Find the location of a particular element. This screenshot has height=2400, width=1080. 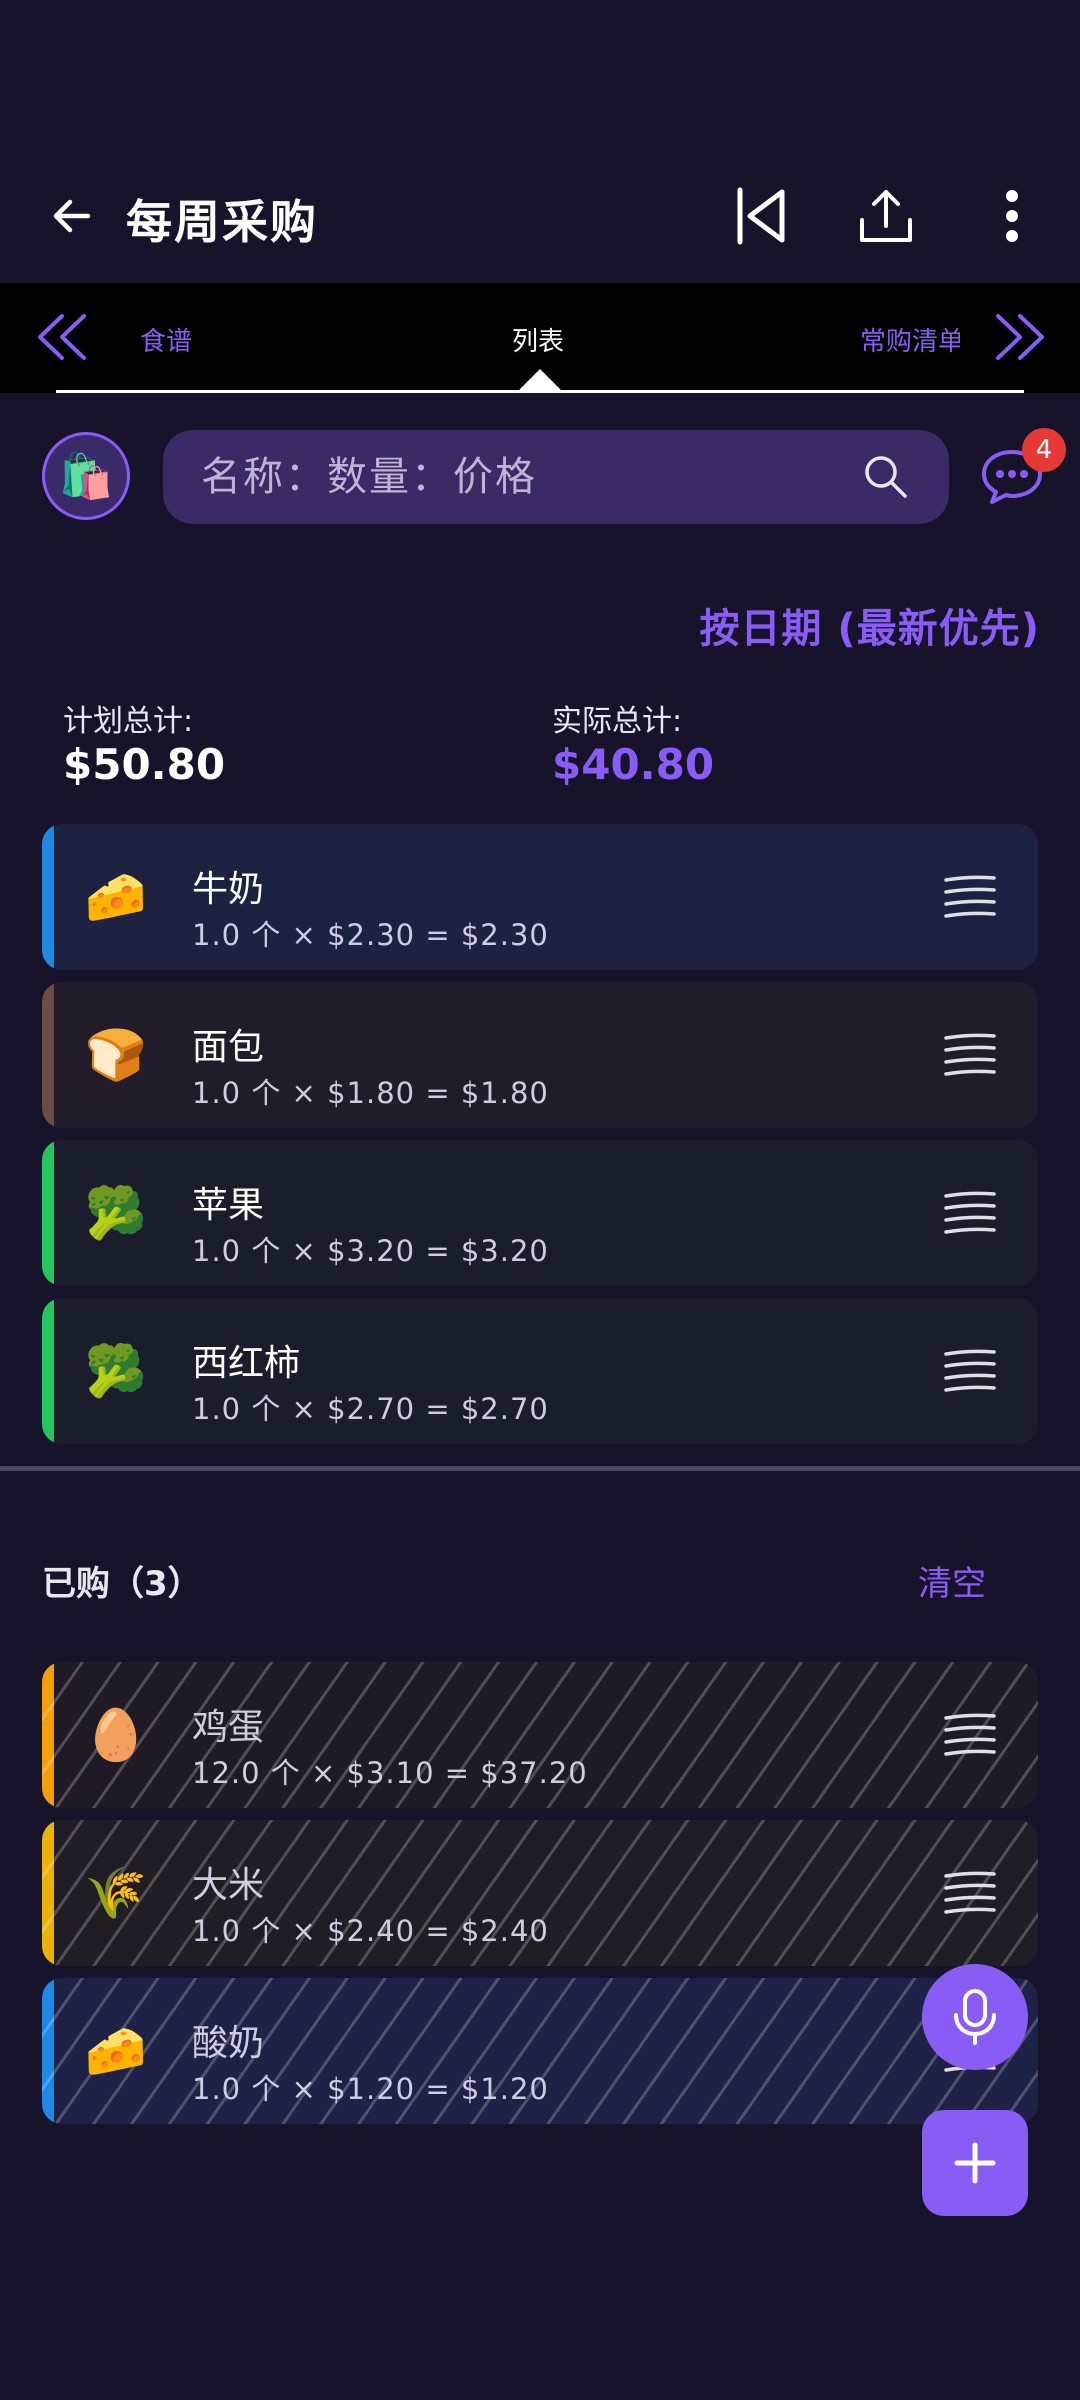

item-detail: 12.0 个 × $3.10 = $37.20 is located at coordinates (390, 1773).